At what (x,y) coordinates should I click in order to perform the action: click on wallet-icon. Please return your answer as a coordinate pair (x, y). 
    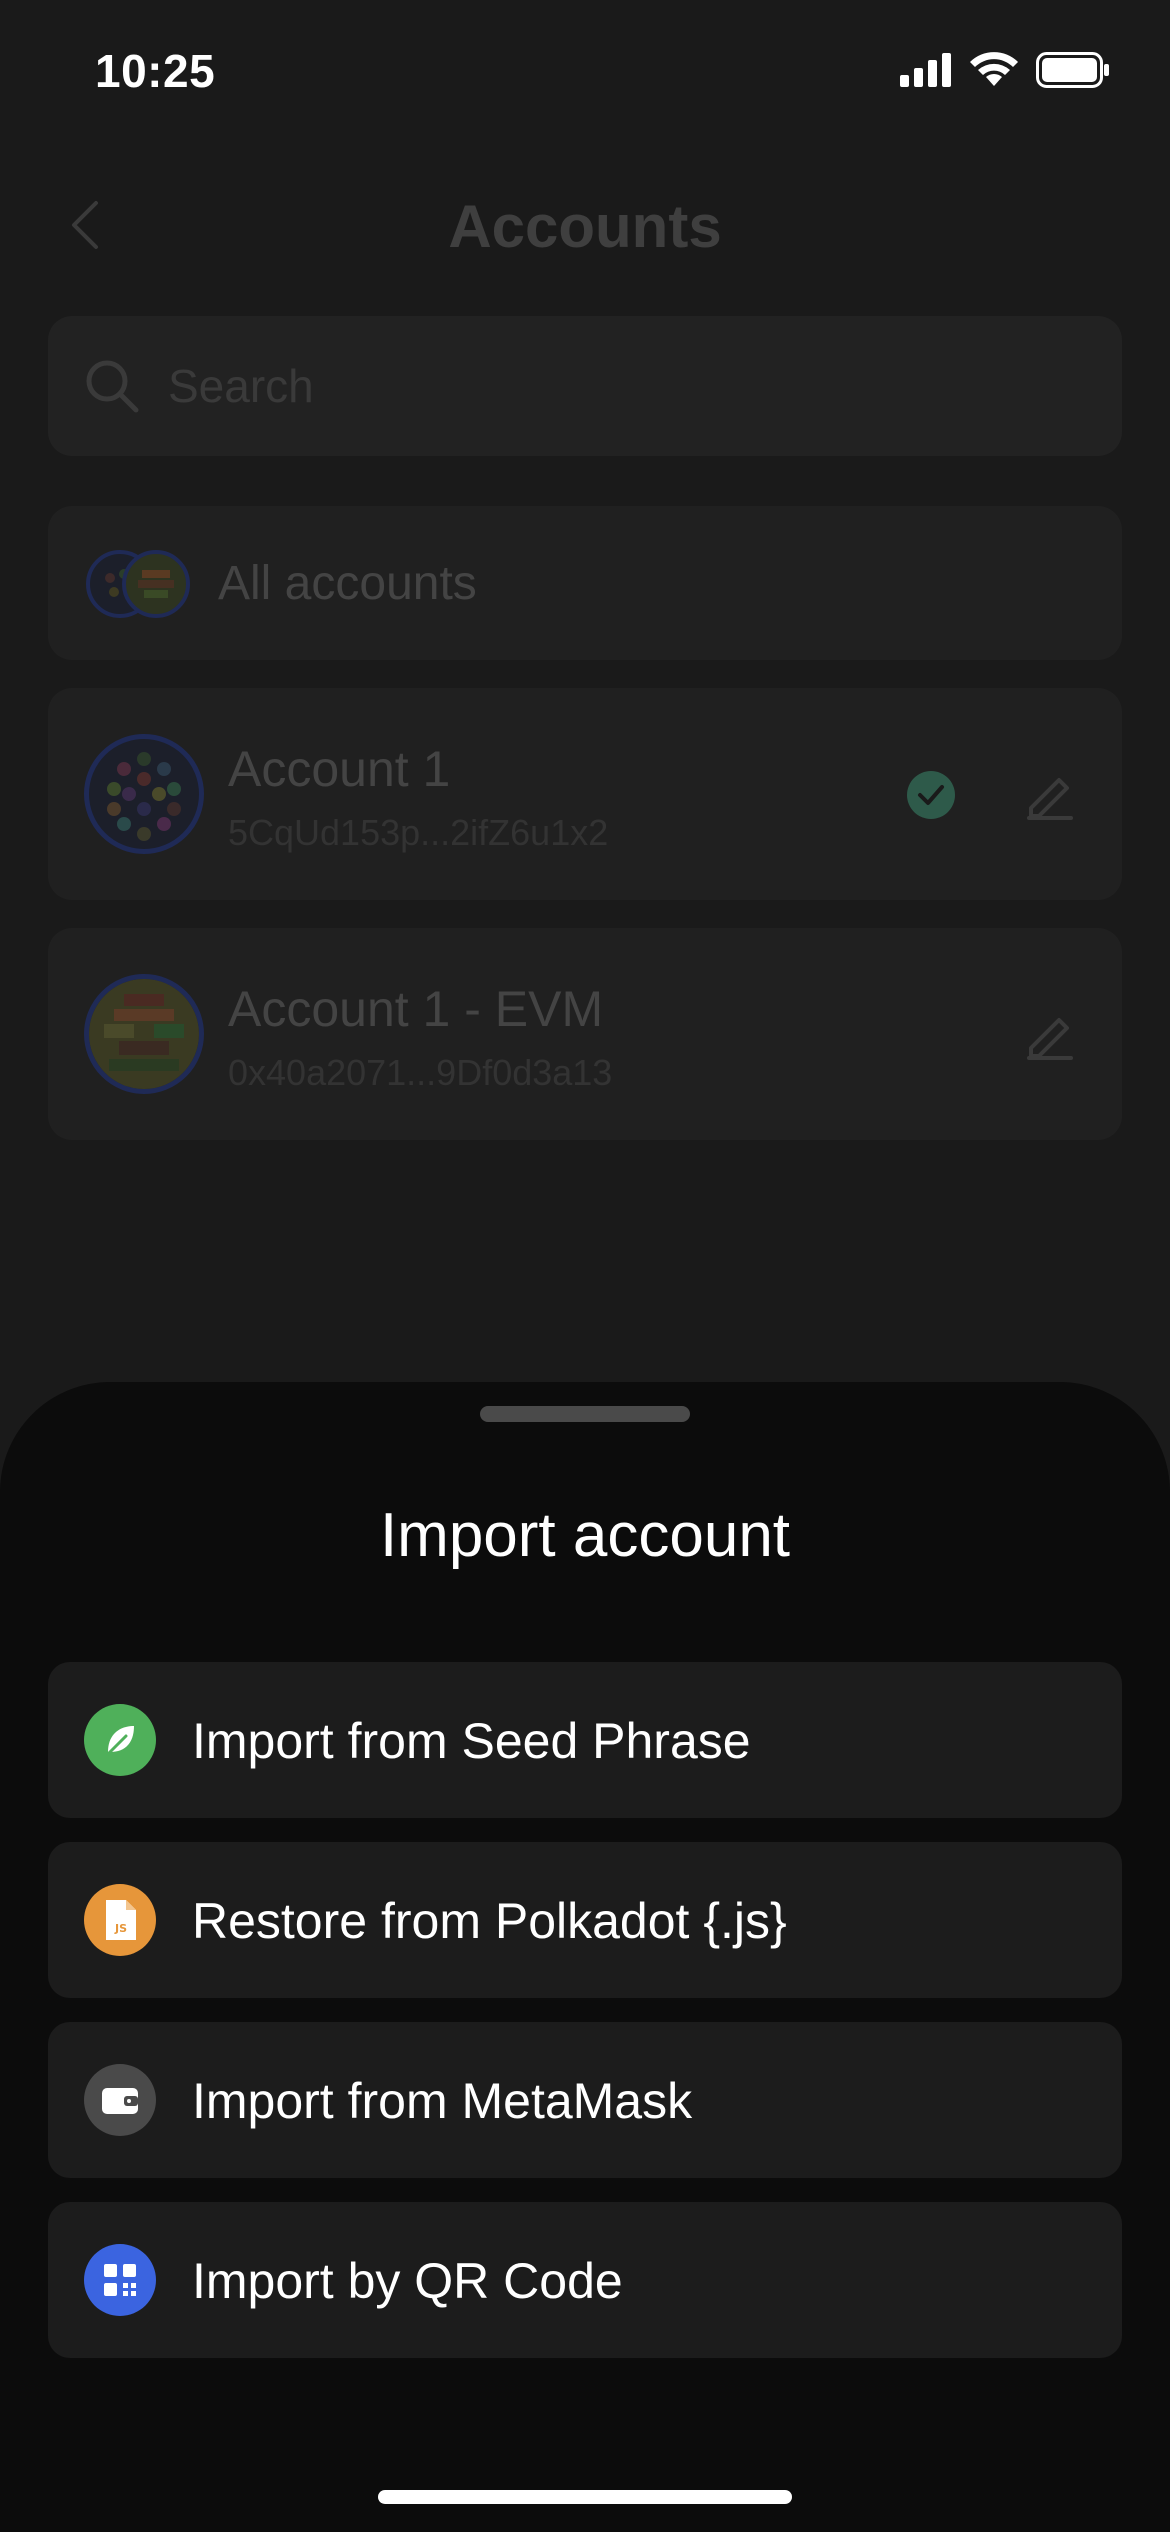
    Looking at the image, I should click on (120, 2100).